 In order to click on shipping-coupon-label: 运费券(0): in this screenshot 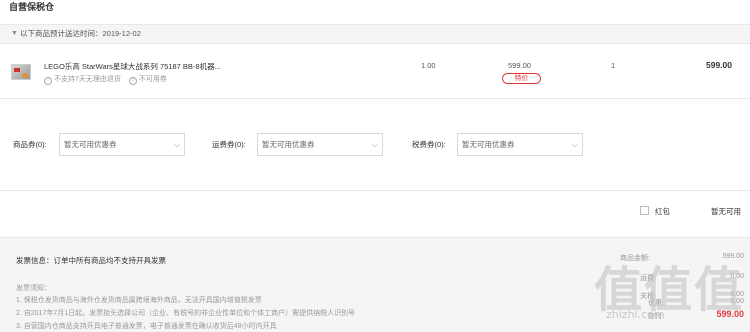, I will do `click(229, 144)`.